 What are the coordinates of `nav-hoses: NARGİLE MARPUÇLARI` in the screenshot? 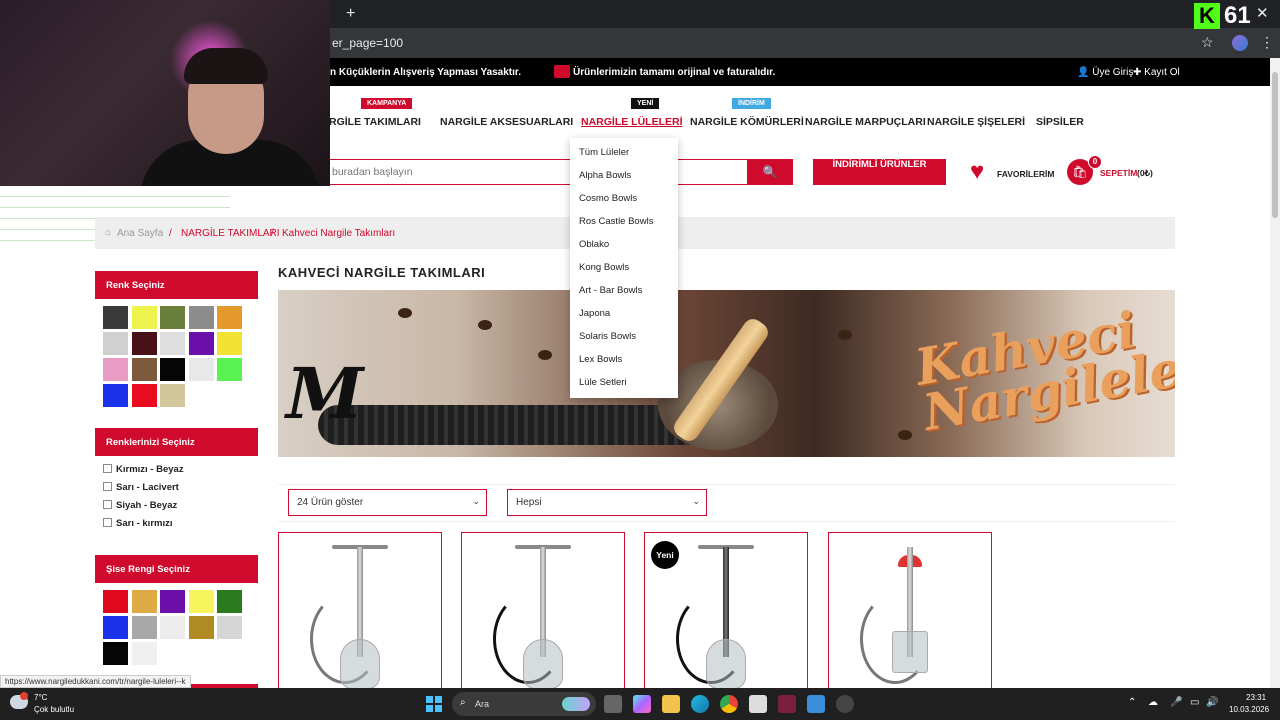 It's located at (865, 122).